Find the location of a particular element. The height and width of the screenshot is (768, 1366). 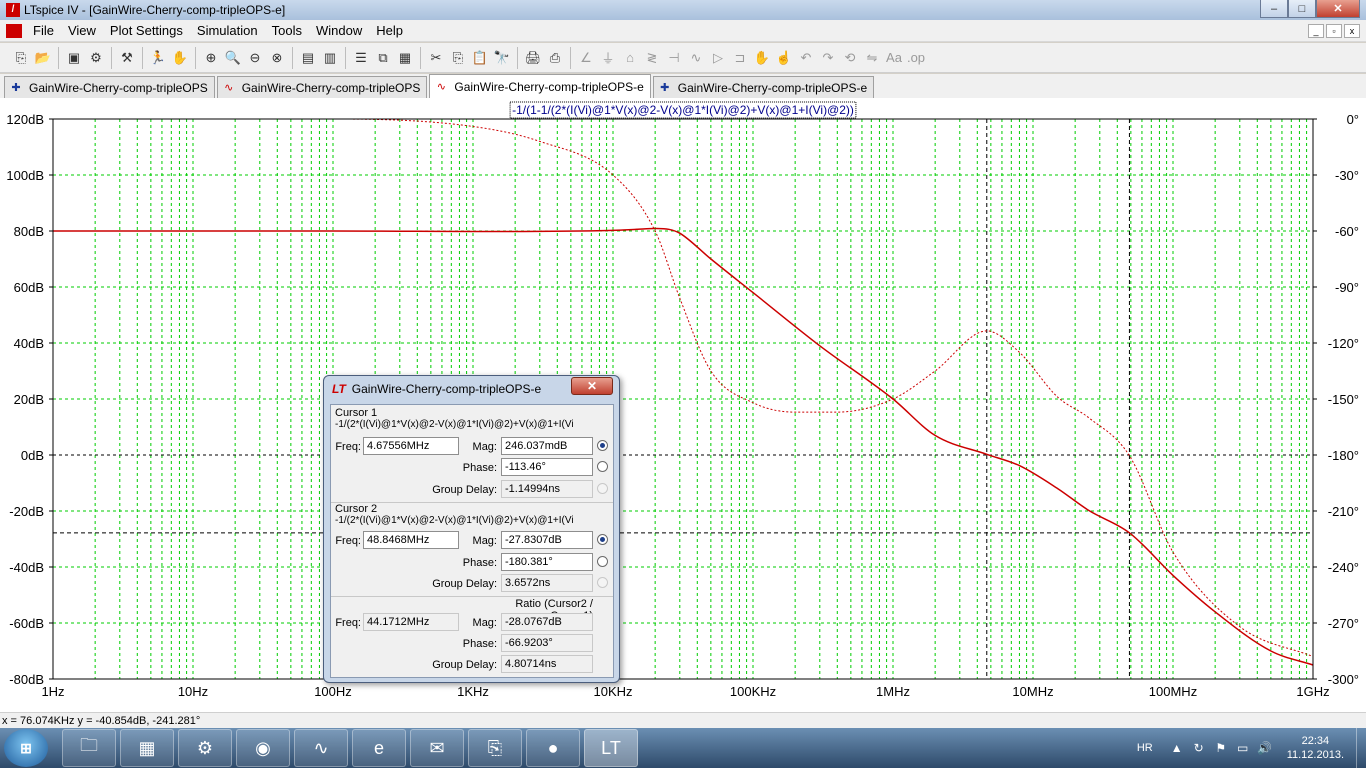

minimize-button: – is located at coordinates (1274, 9).